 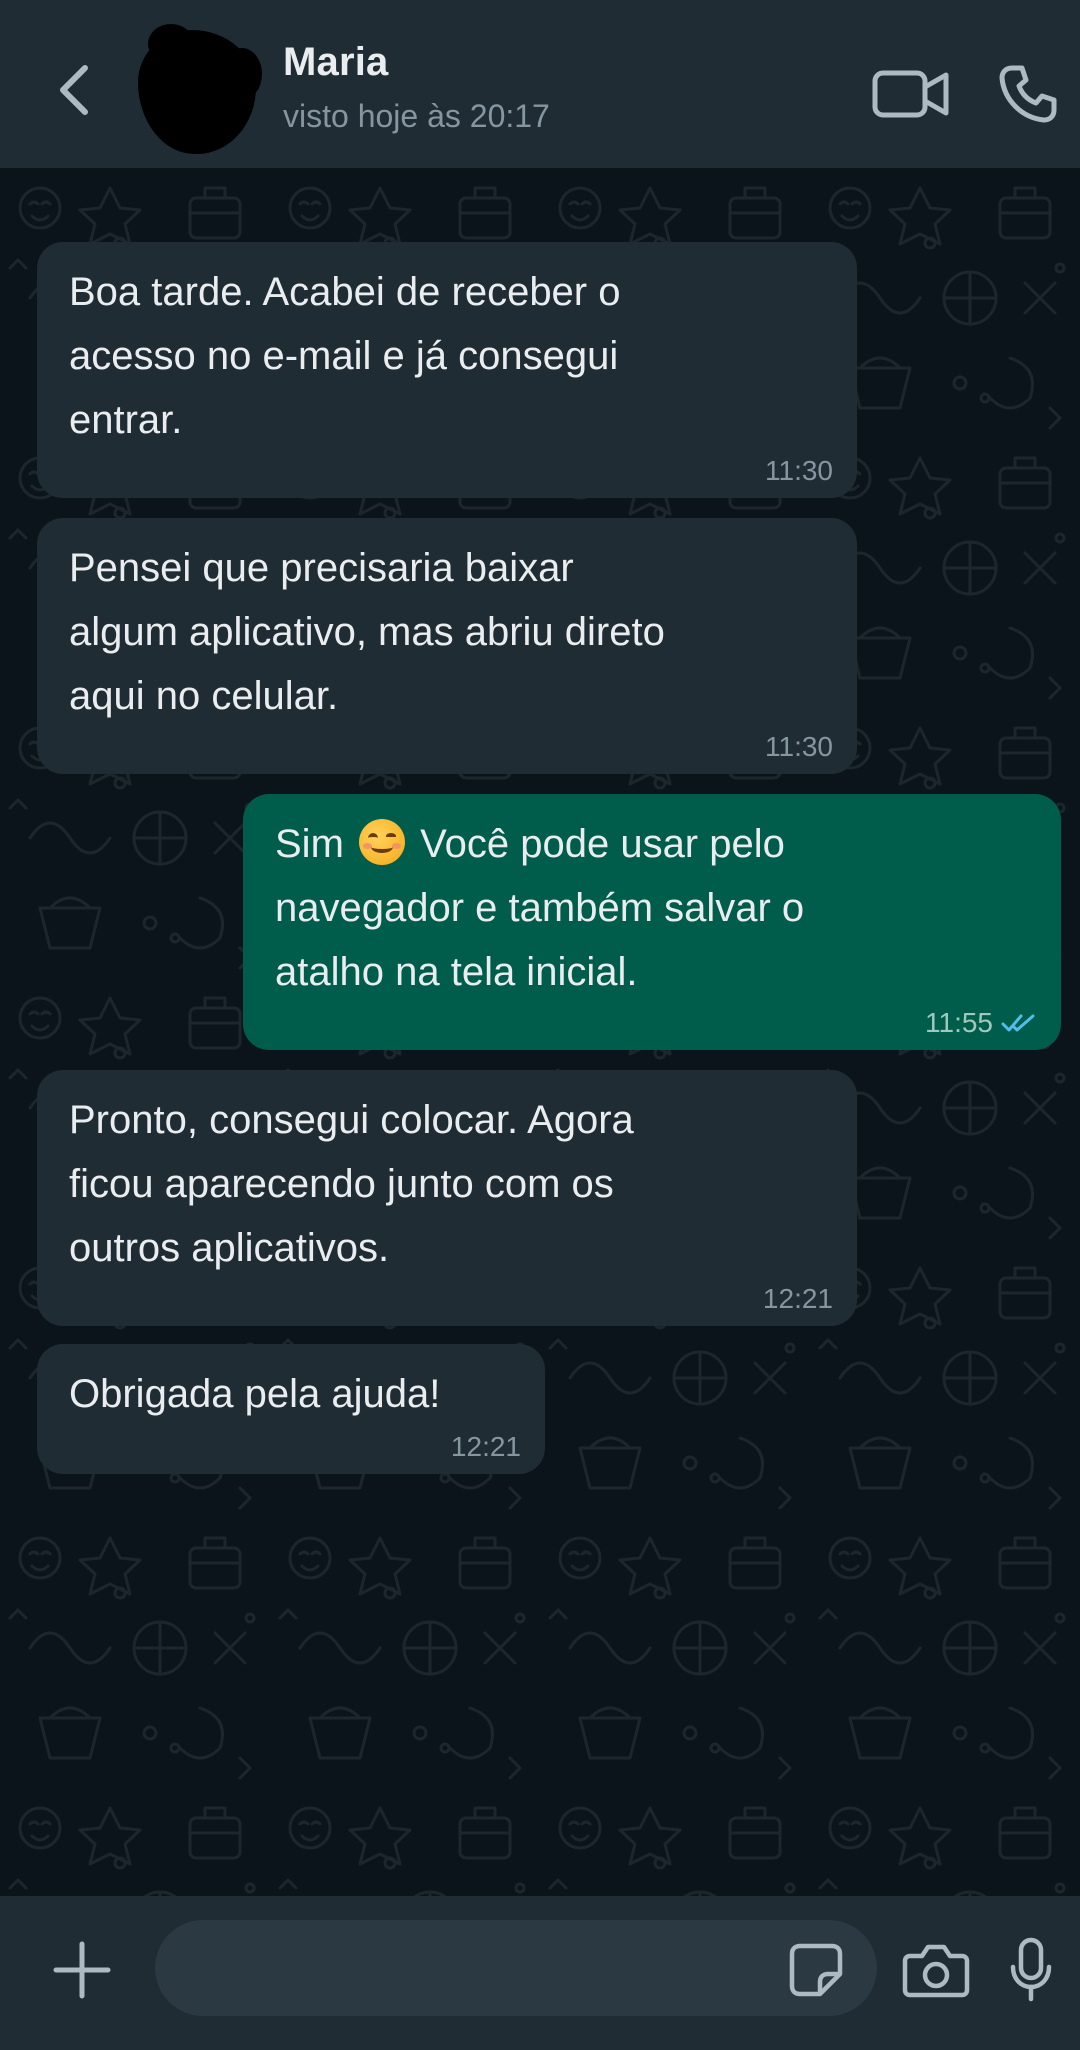 What do you see at coordinates (959, 1022) in the screenshot?
I see `message-time: 11:55` at bounding box center [959, 1022].